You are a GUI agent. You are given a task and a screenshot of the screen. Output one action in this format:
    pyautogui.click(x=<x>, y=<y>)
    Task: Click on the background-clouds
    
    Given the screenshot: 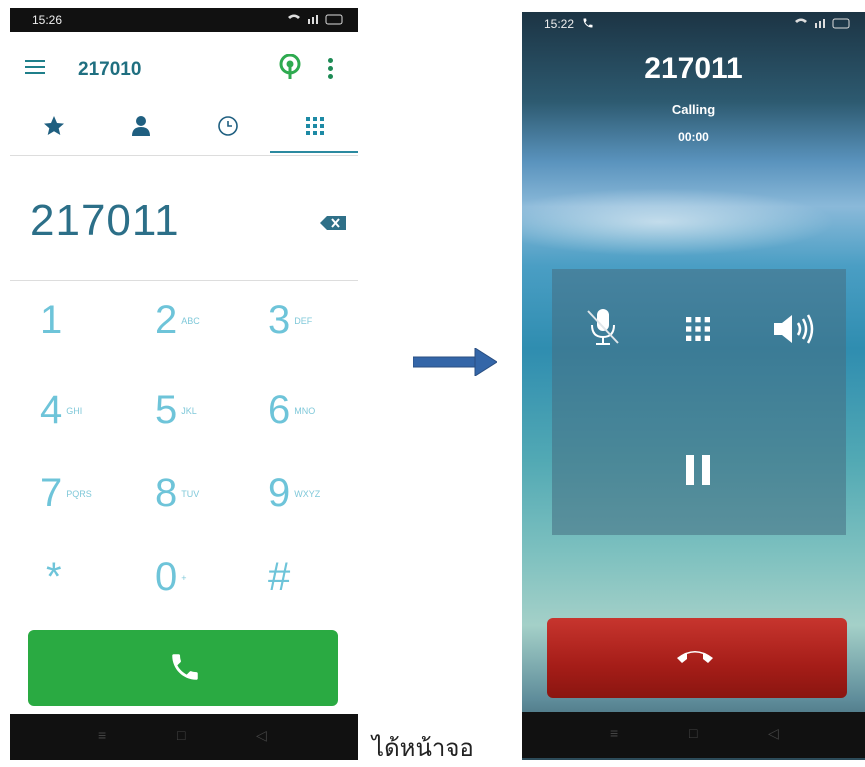 What is the action you would take?
    pyautogui.click(x=693, y=222)
    